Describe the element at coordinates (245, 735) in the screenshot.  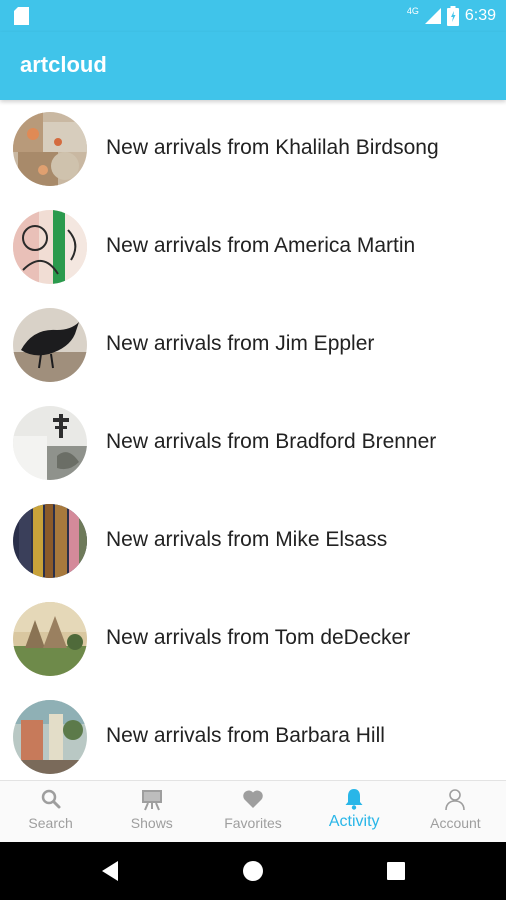
I see `activity-text: New arrivals from Barbara Hill` at that location.